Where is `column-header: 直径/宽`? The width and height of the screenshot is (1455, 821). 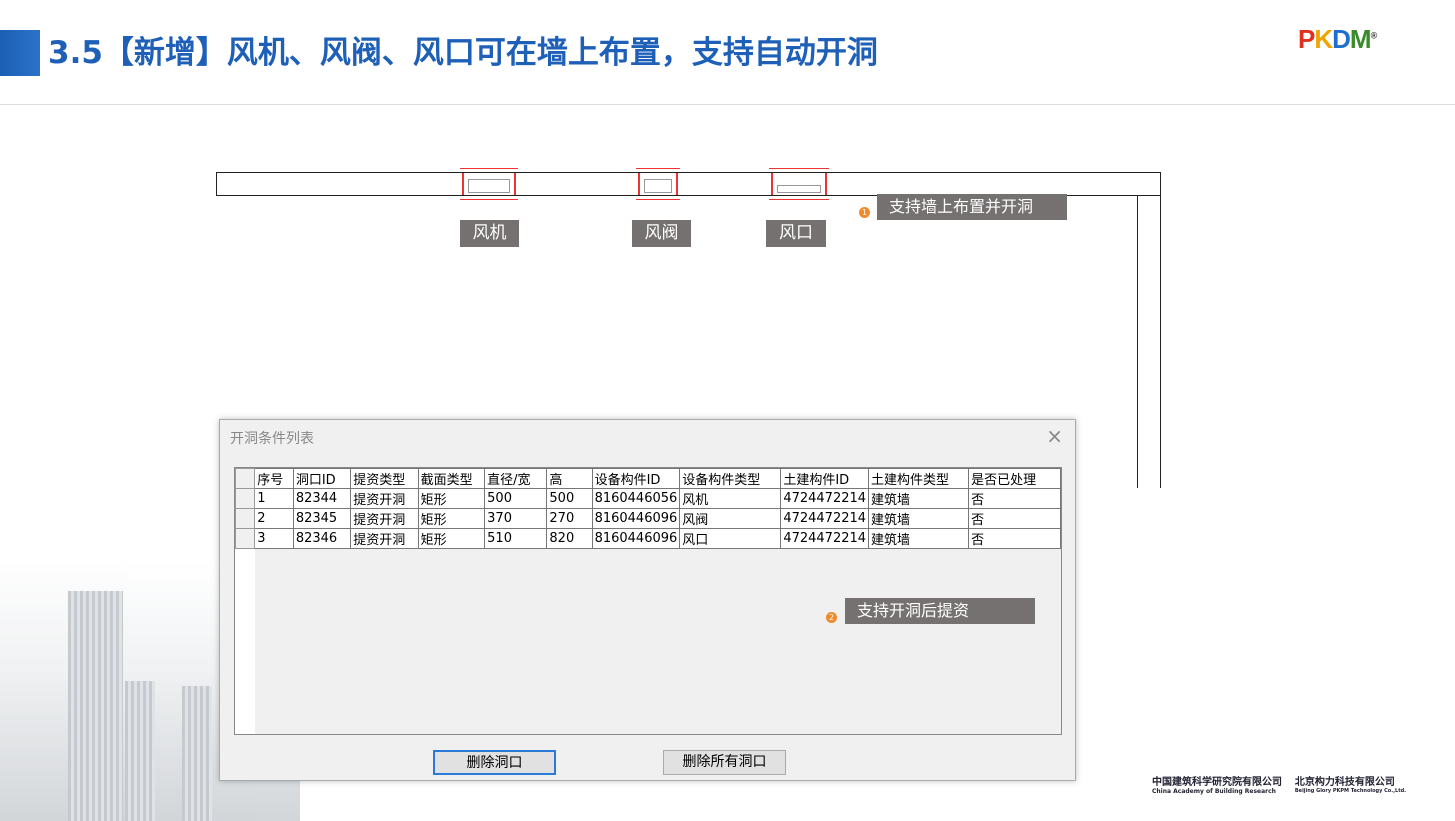
column-header: 直径/宽 is located at coordinates (516, 478).